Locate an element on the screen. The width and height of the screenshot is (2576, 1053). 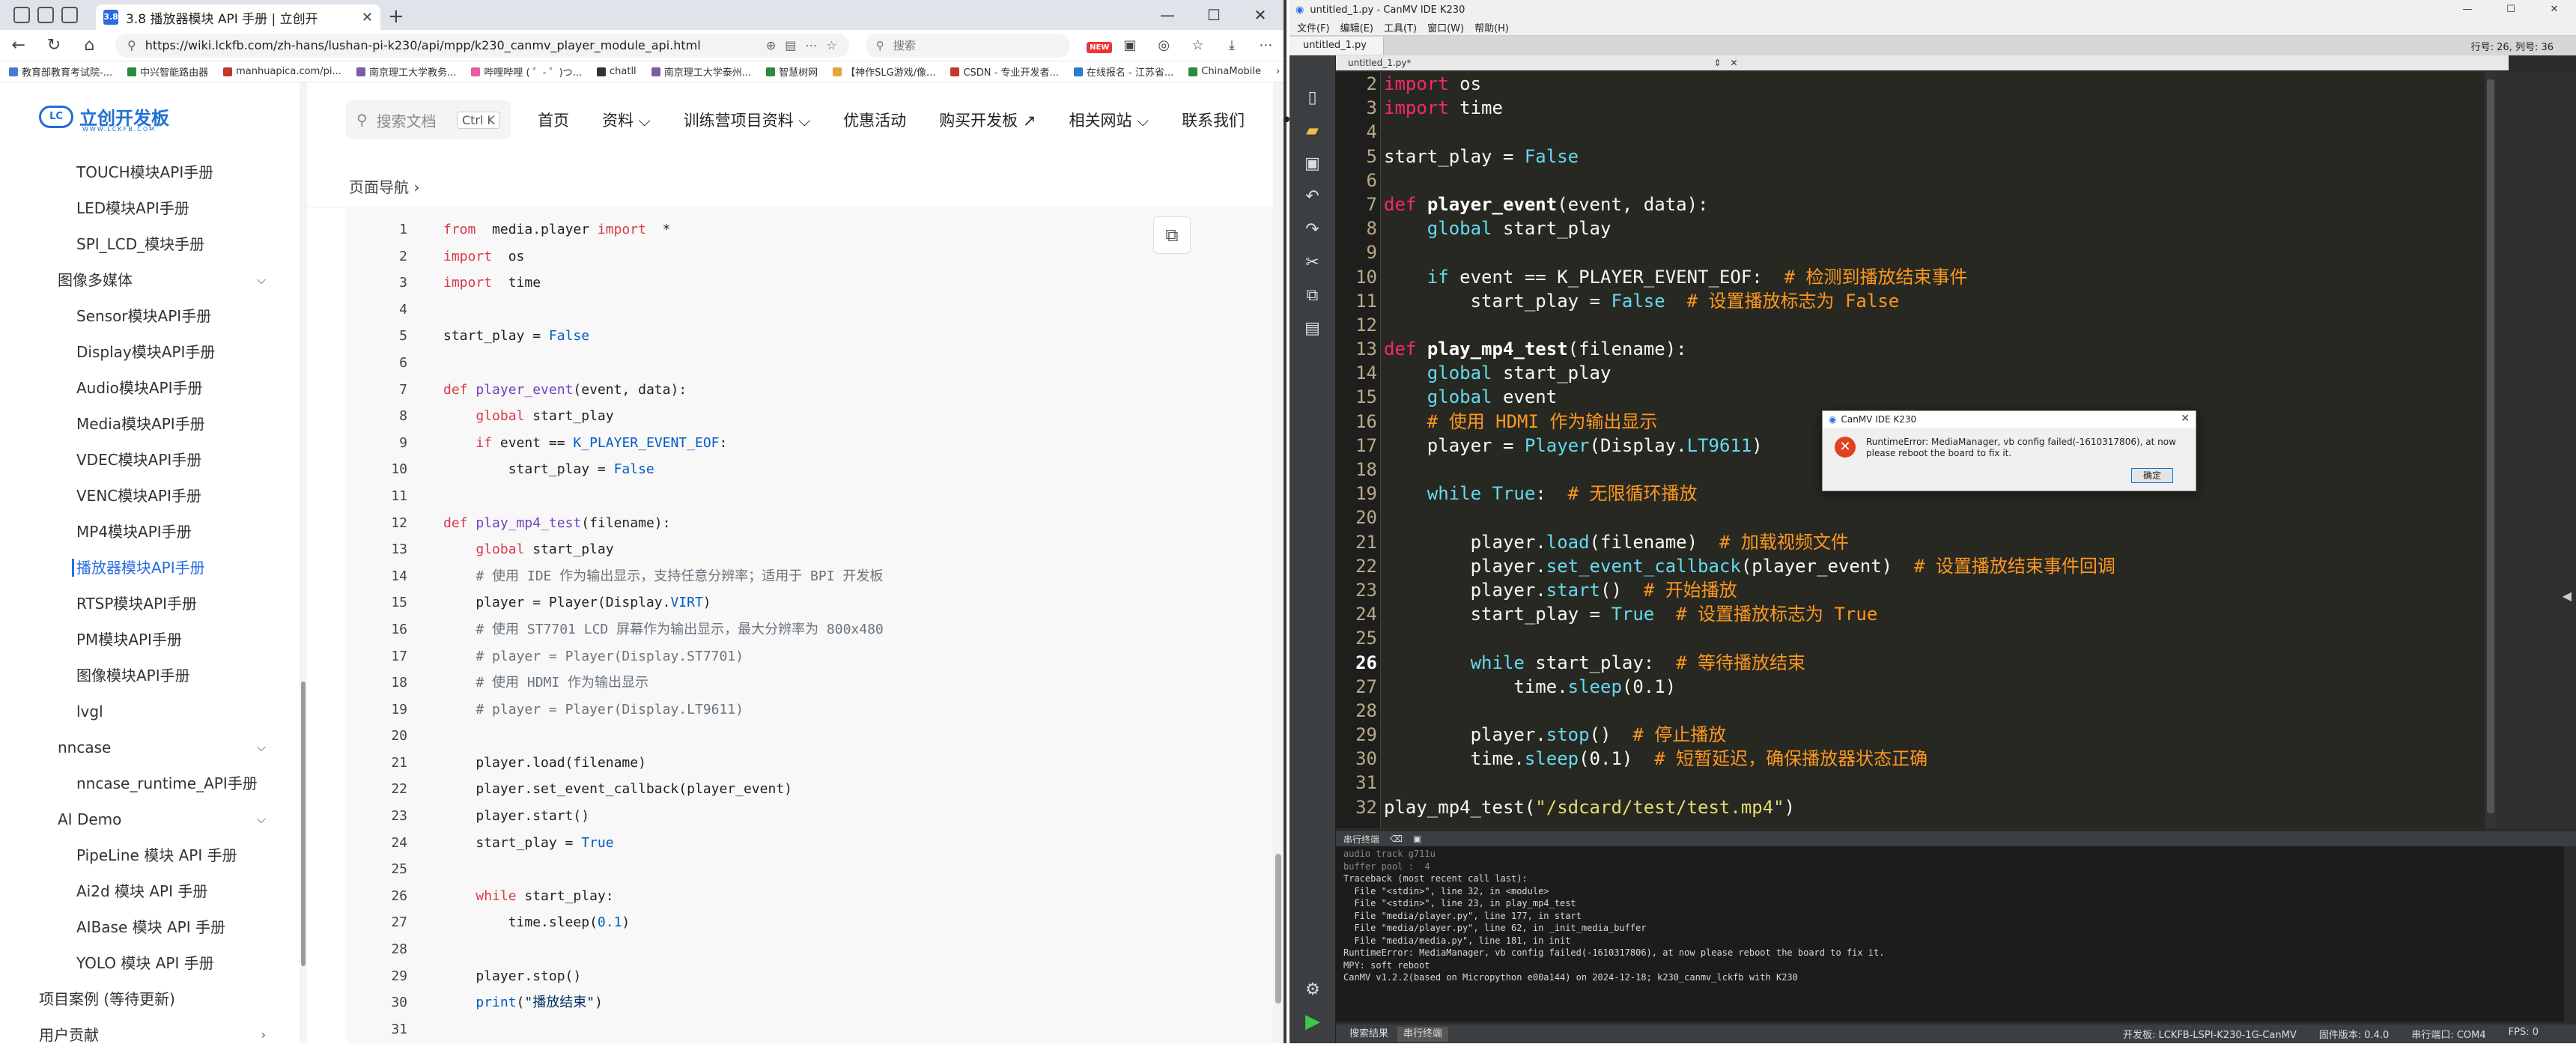
cut-icon: ✂ is located at coordinates (1313, 262).